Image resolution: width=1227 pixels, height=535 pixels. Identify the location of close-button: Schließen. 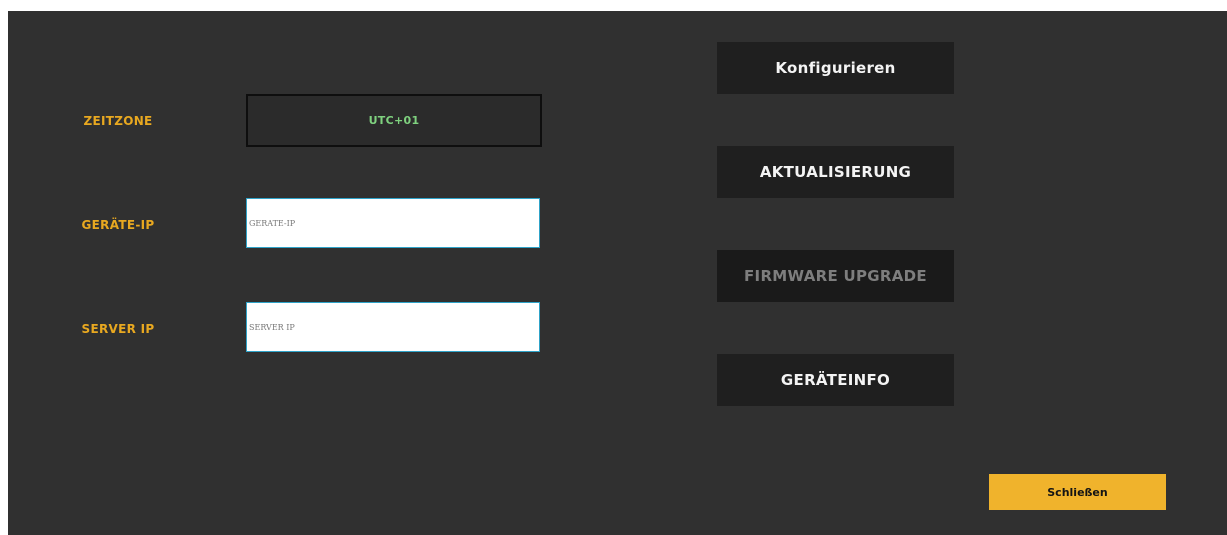
(1077, 492).